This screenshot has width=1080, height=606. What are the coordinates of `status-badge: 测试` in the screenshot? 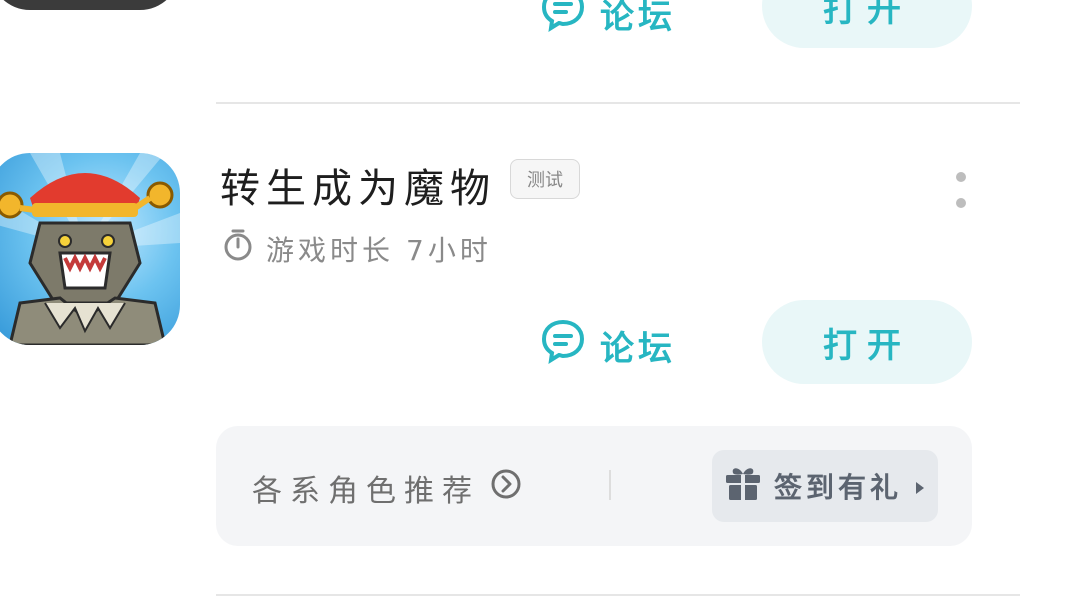 It's located at (545, 179).